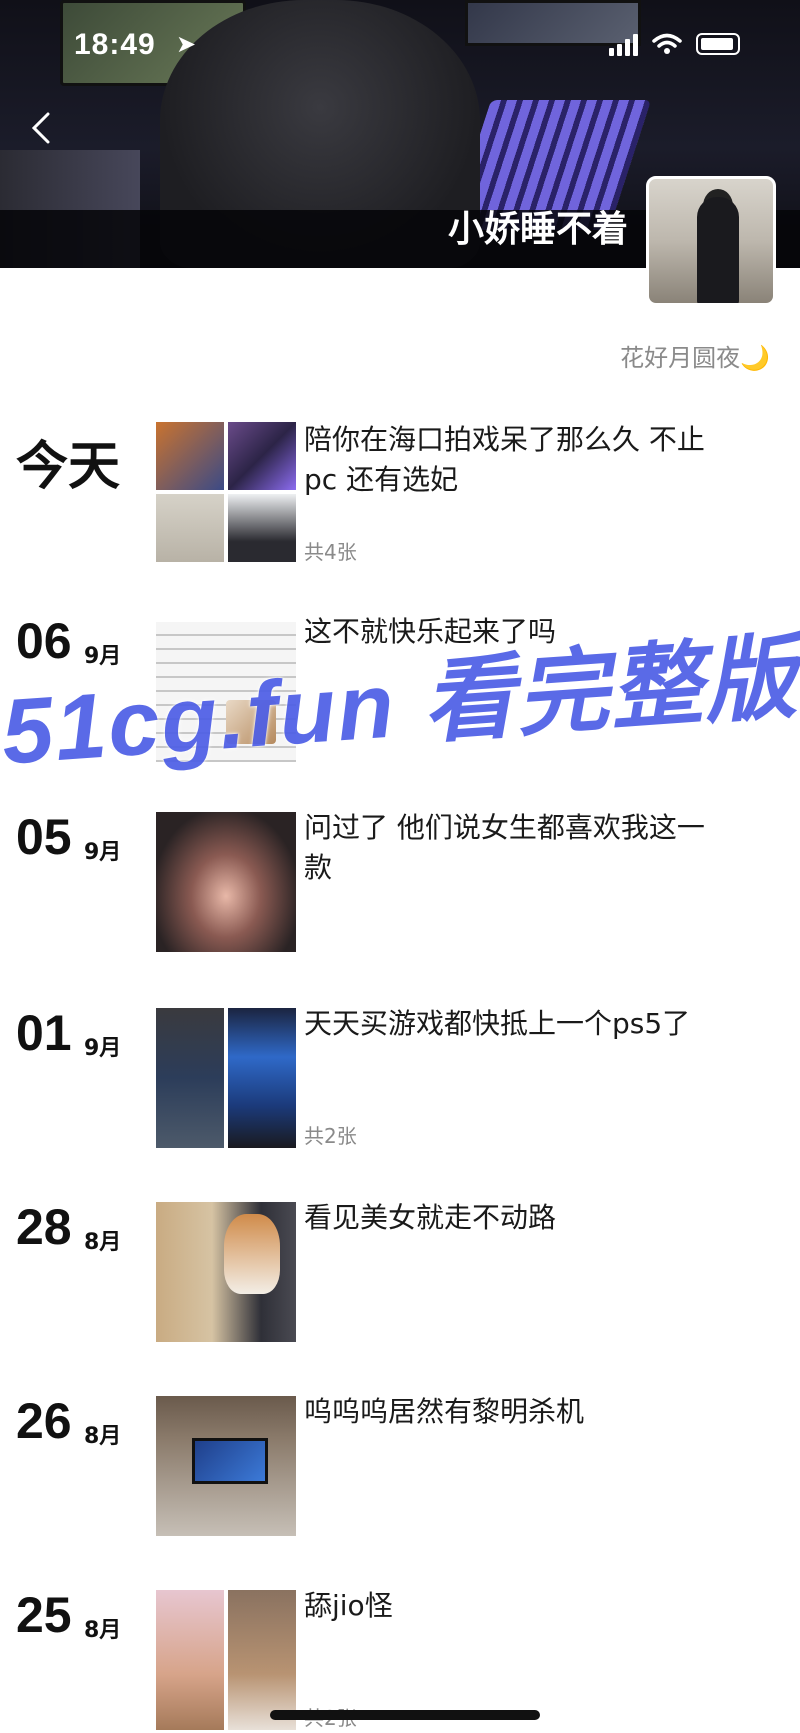 The height and width of the screenshot is (1733, 800). Describe the element at coordinates (444, 1411) in the screenshot. I see `moment-caption: 呜呜呜居然有黎明杀机` at that location.